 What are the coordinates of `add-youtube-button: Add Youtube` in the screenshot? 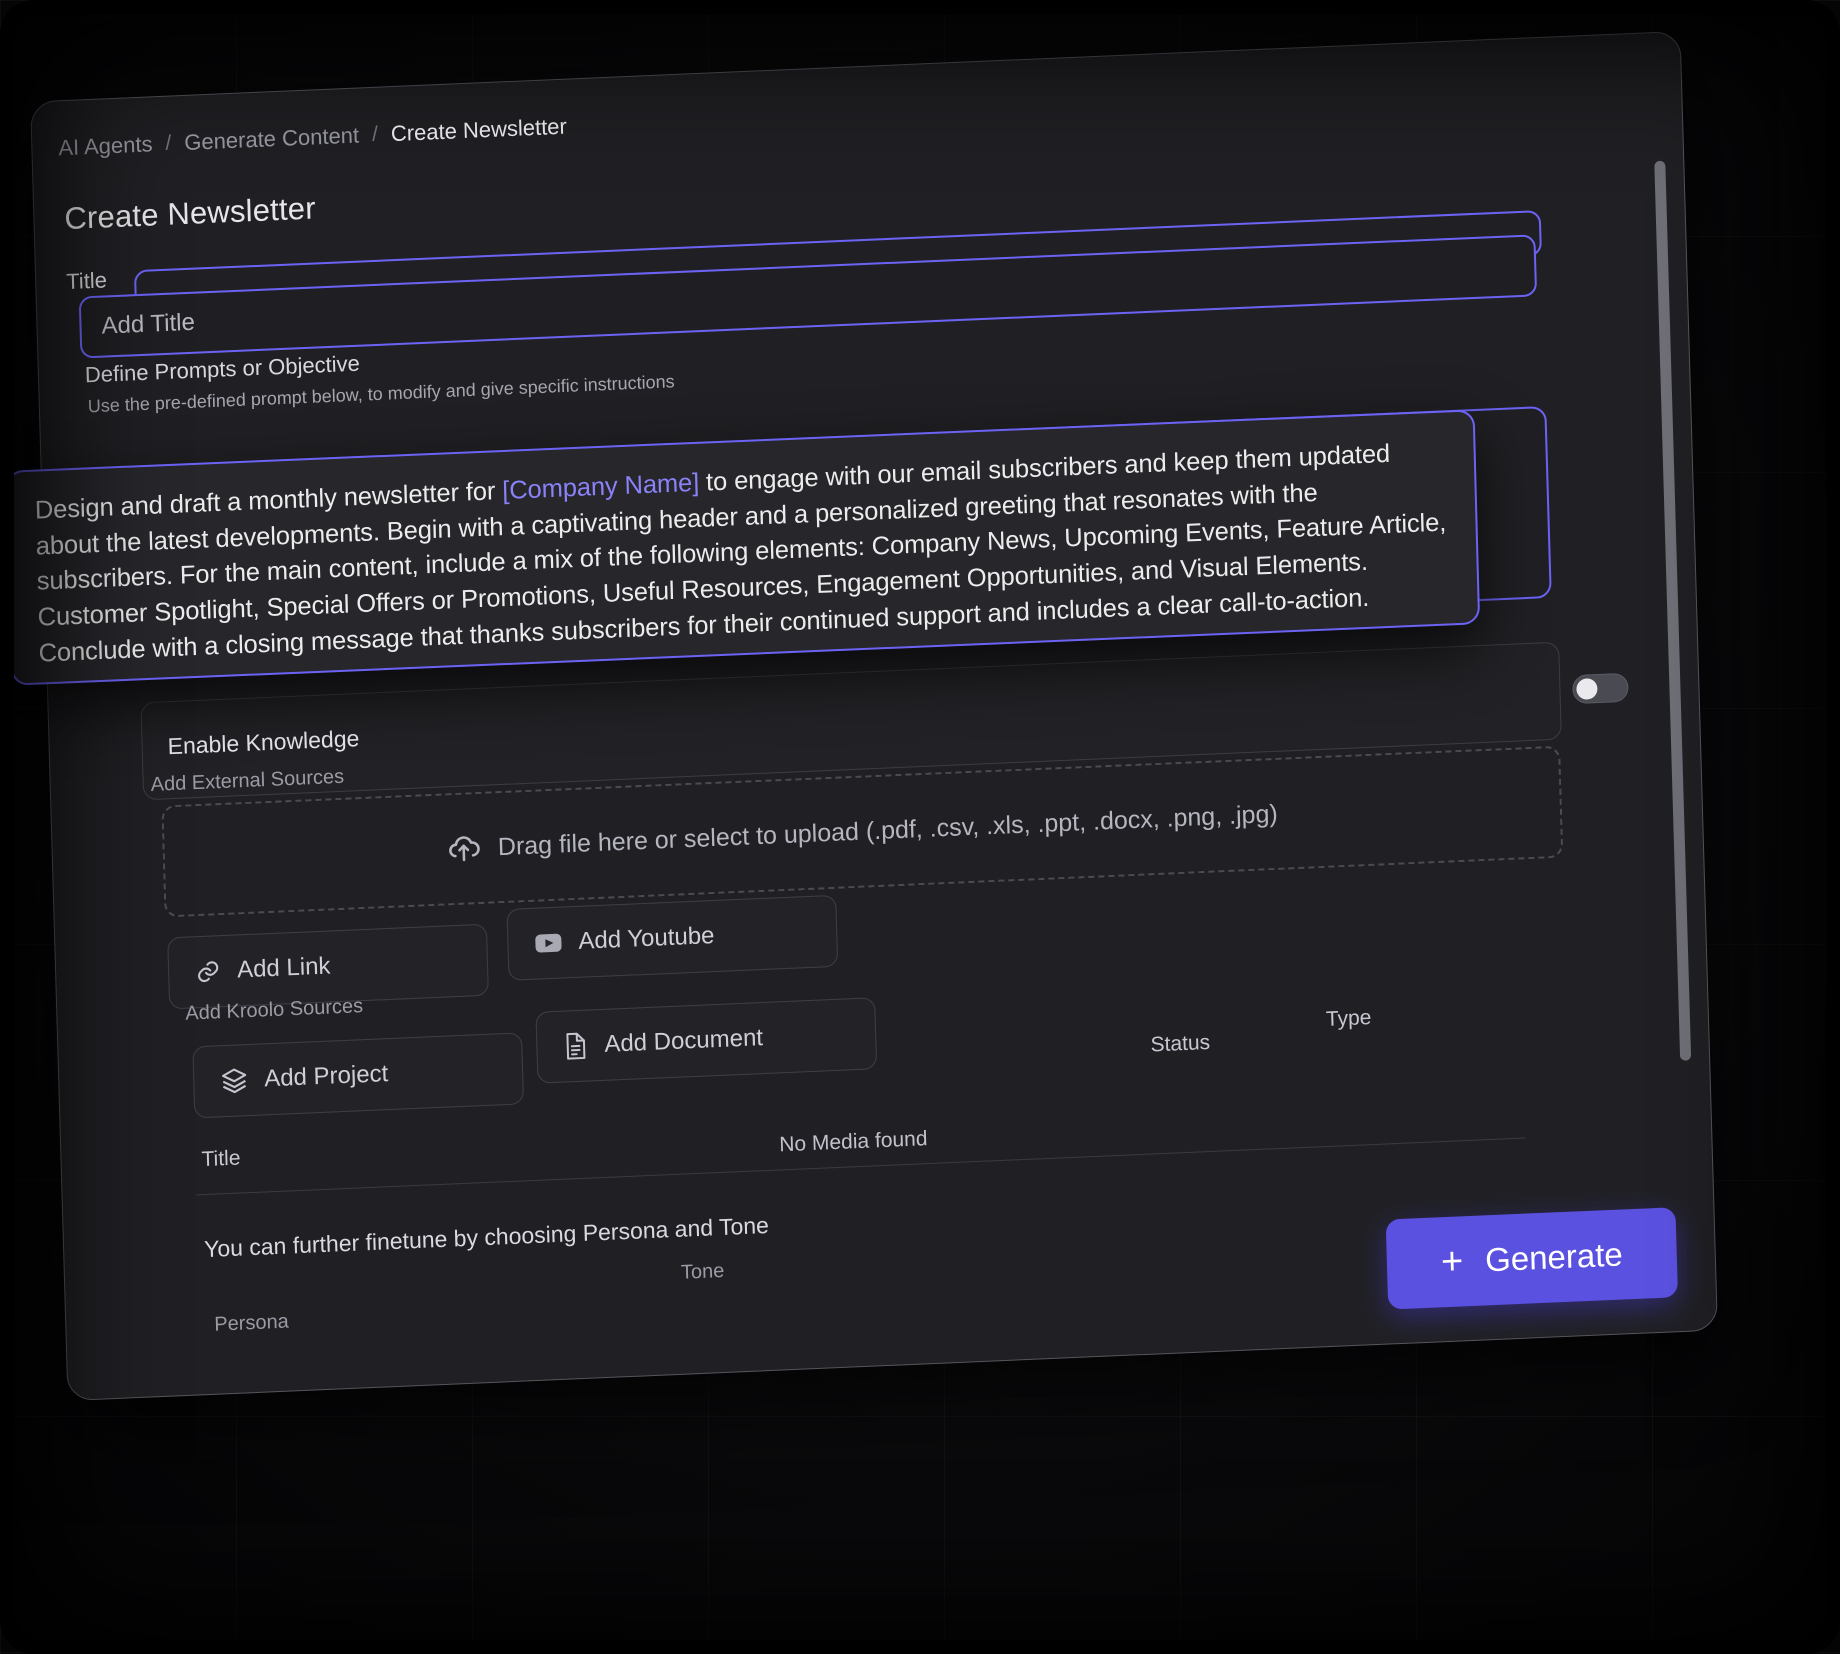 It's located at (672, 937).